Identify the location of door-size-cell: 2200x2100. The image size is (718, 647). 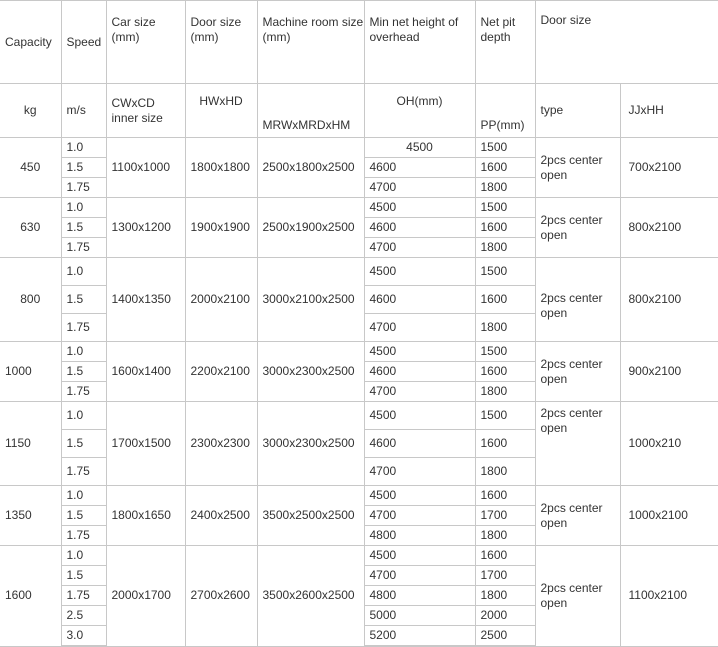
(221, 371).